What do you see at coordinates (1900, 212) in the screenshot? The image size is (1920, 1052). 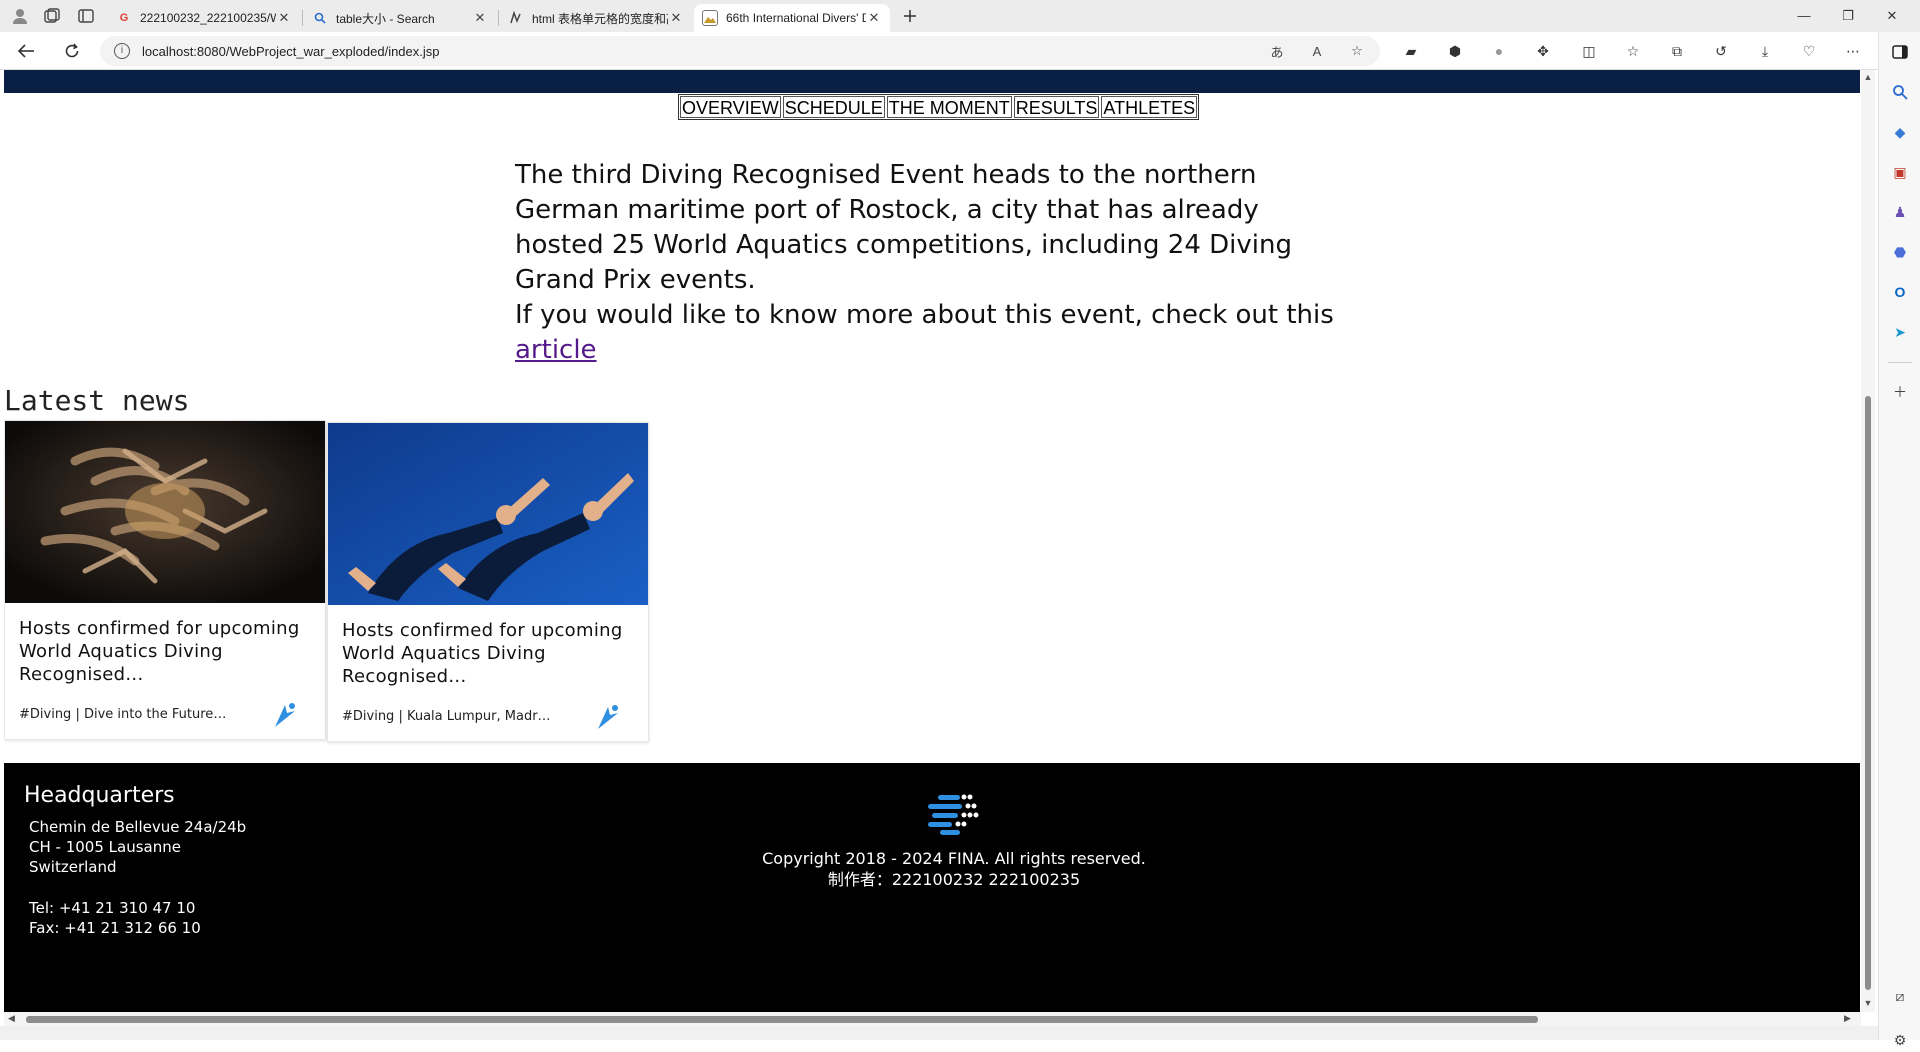 I see `games-icon: ♟` at bounding box center [1900, 212].